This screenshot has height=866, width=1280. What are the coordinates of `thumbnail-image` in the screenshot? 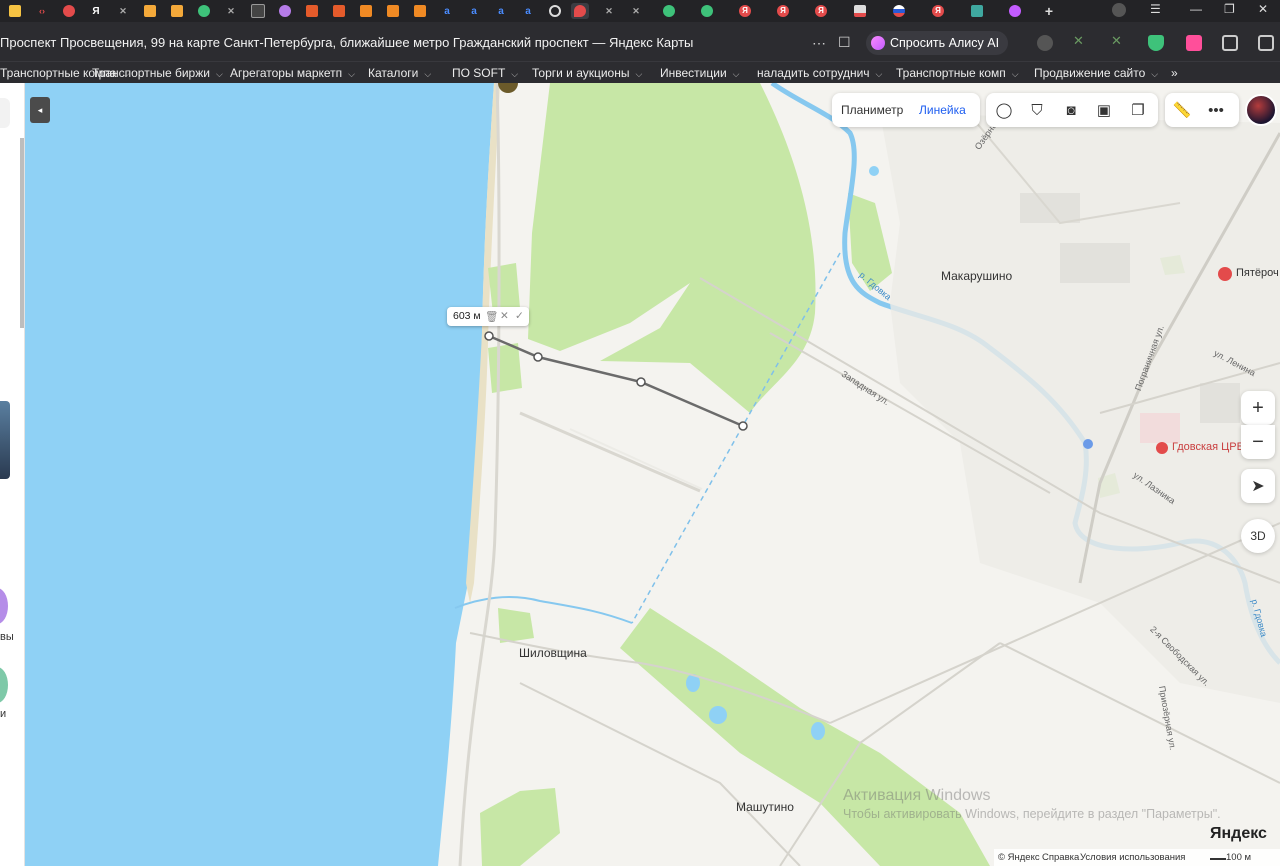 It's located at (5, 440).